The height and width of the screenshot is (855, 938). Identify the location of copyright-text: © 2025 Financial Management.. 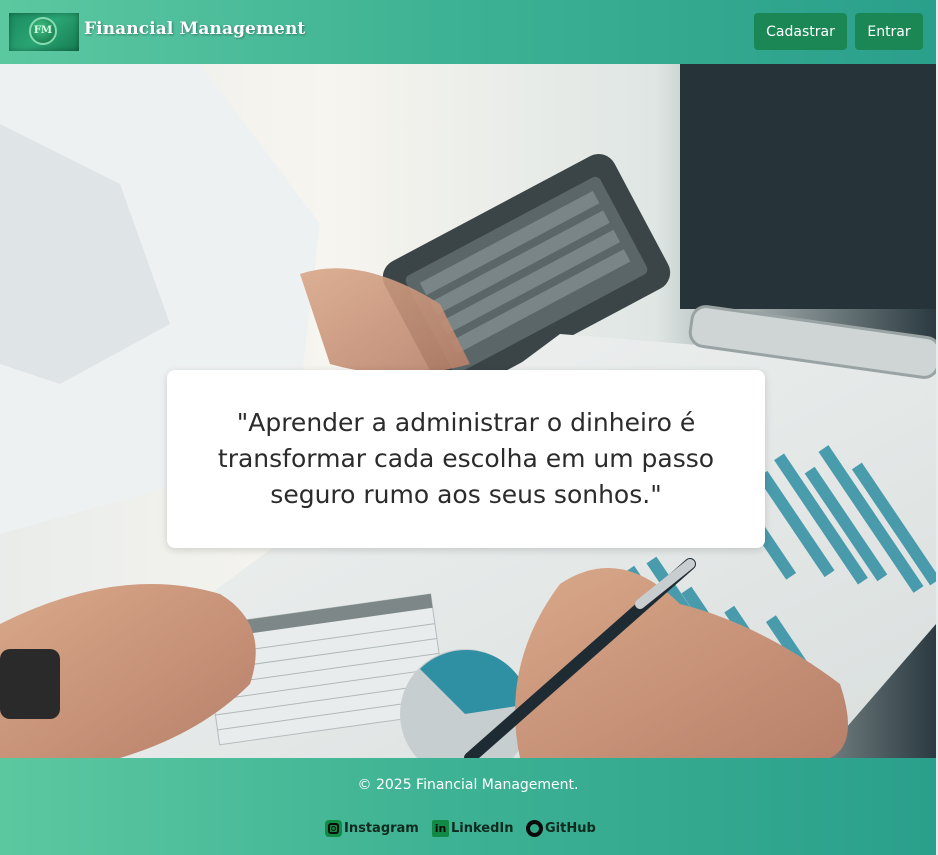
(468, 785).